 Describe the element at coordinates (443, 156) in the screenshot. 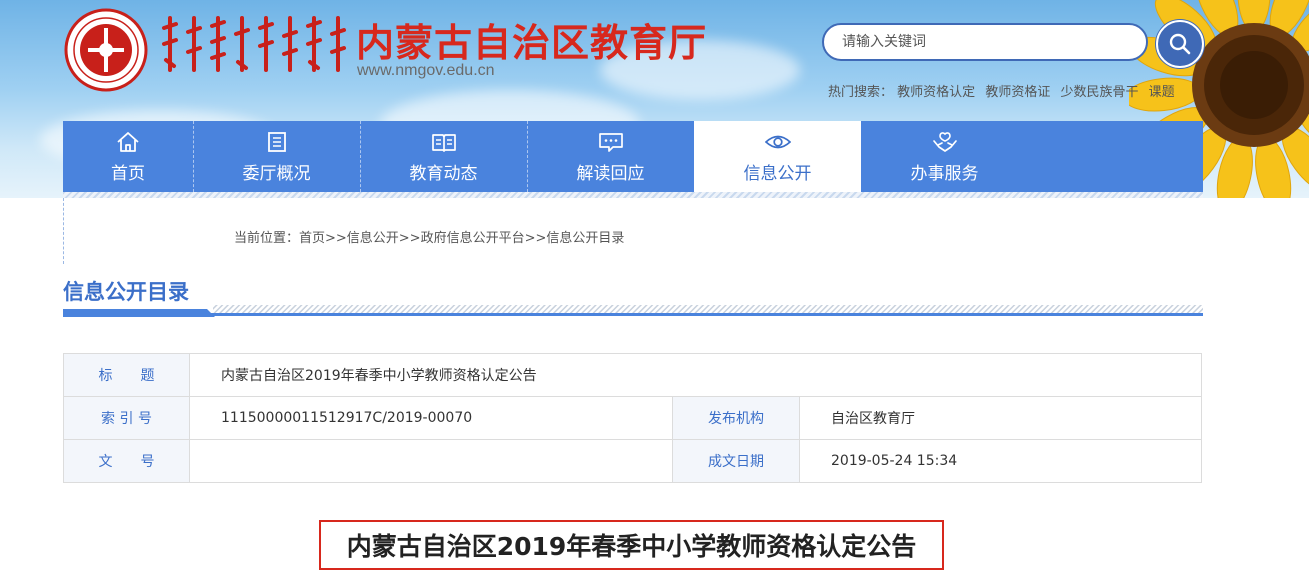

I see `nav-item-education-news: 教育动态` at that location.